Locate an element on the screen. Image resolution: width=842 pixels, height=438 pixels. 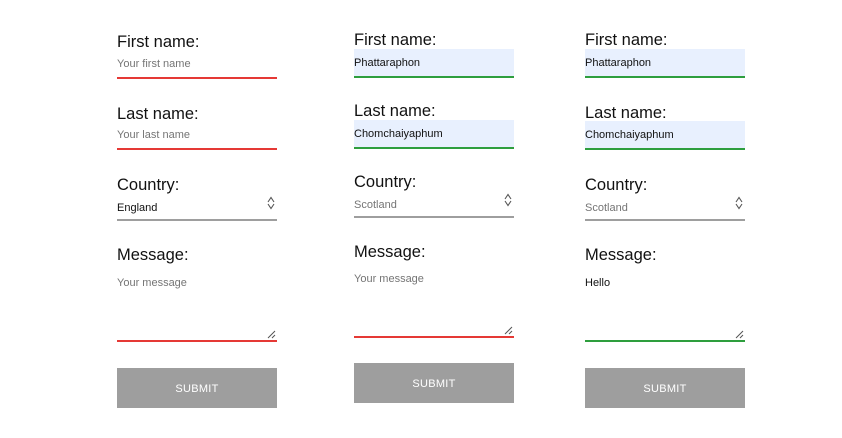
last-name-placeholder: Your last name is located at coordinates (153, 135).